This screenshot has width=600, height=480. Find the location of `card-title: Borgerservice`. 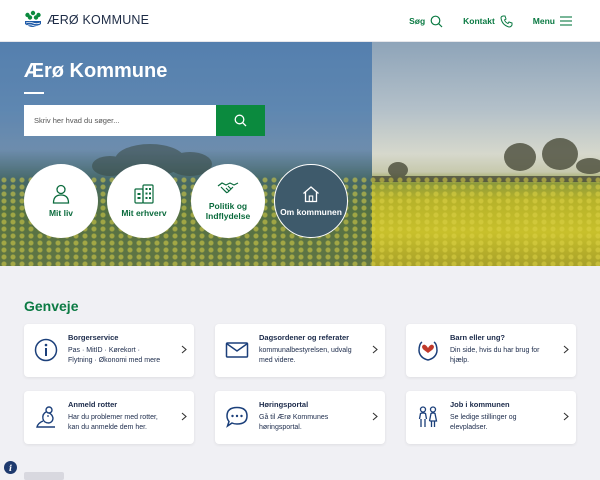

card-title: Borgerservice is located at coordinates (93, 337).